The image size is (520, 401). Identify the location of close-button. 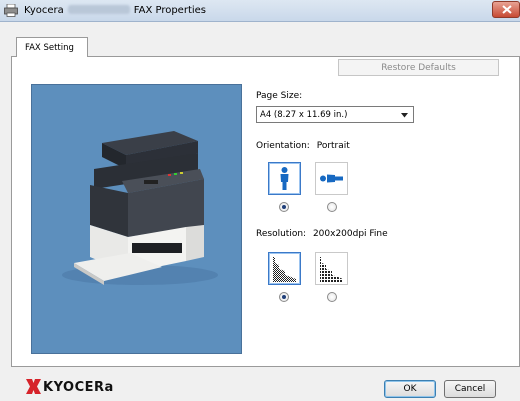
(506, 9).